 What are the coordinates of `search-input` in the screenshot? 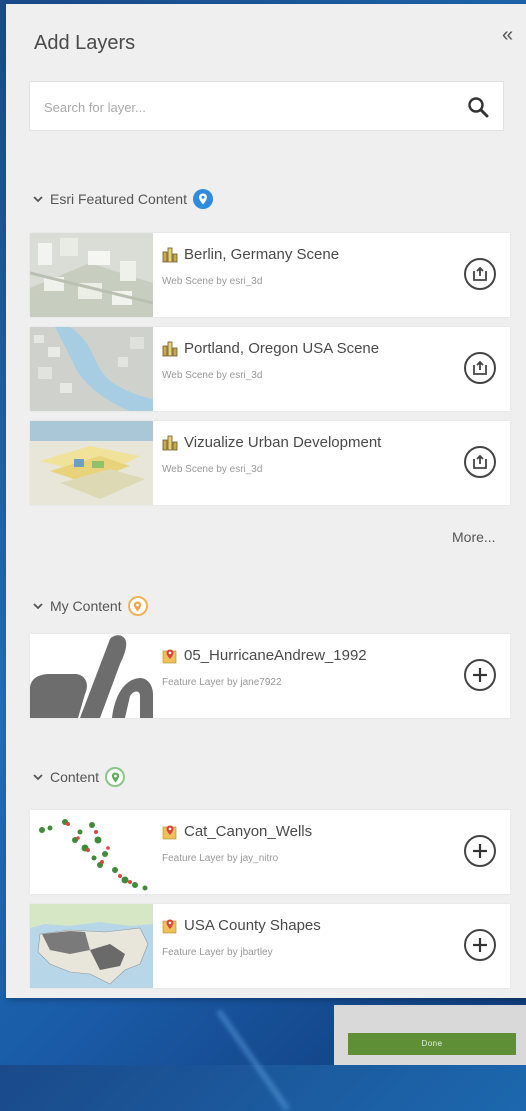 It's located at (254, 107).